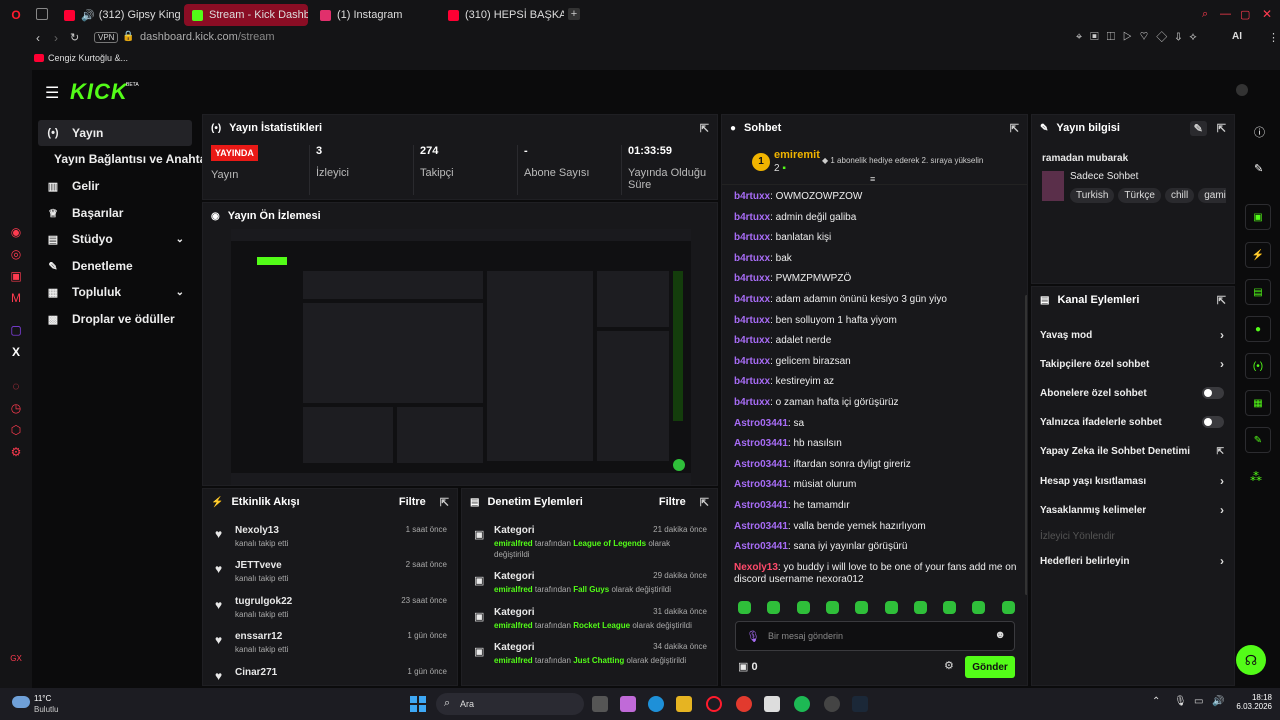 The width and height of the screenshot is (1280, 720). Describe the element at coordinates (1213, 393) in the screenshot. I see `subs-only-toggle` at that location.